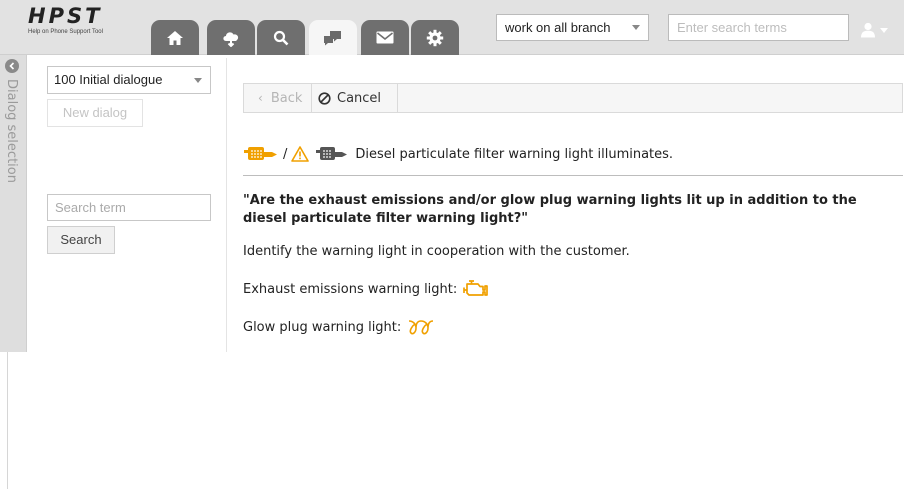  Describe the element at coordinates (332, 153) in the screenshot. I see `diesel-particulate-filter-gray-icon` at that location.